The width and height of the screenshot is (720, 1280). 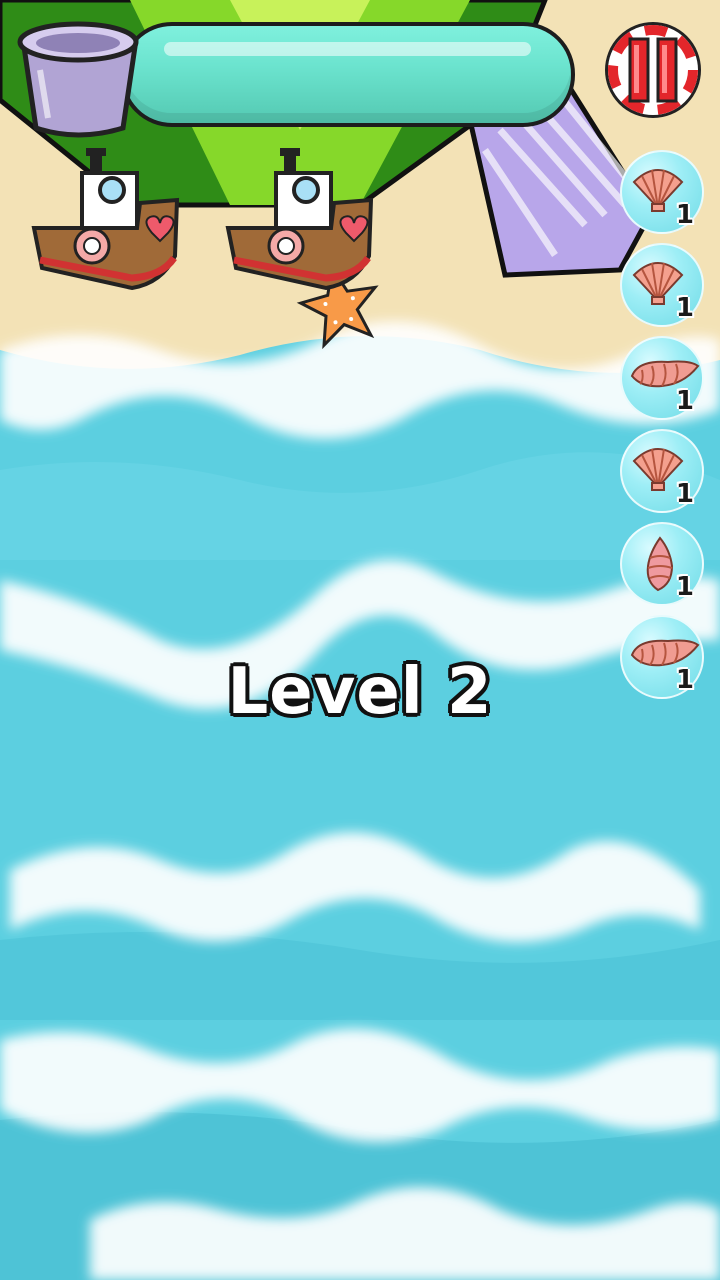 I want to click on pause-icon, so click(x=653, y=70).